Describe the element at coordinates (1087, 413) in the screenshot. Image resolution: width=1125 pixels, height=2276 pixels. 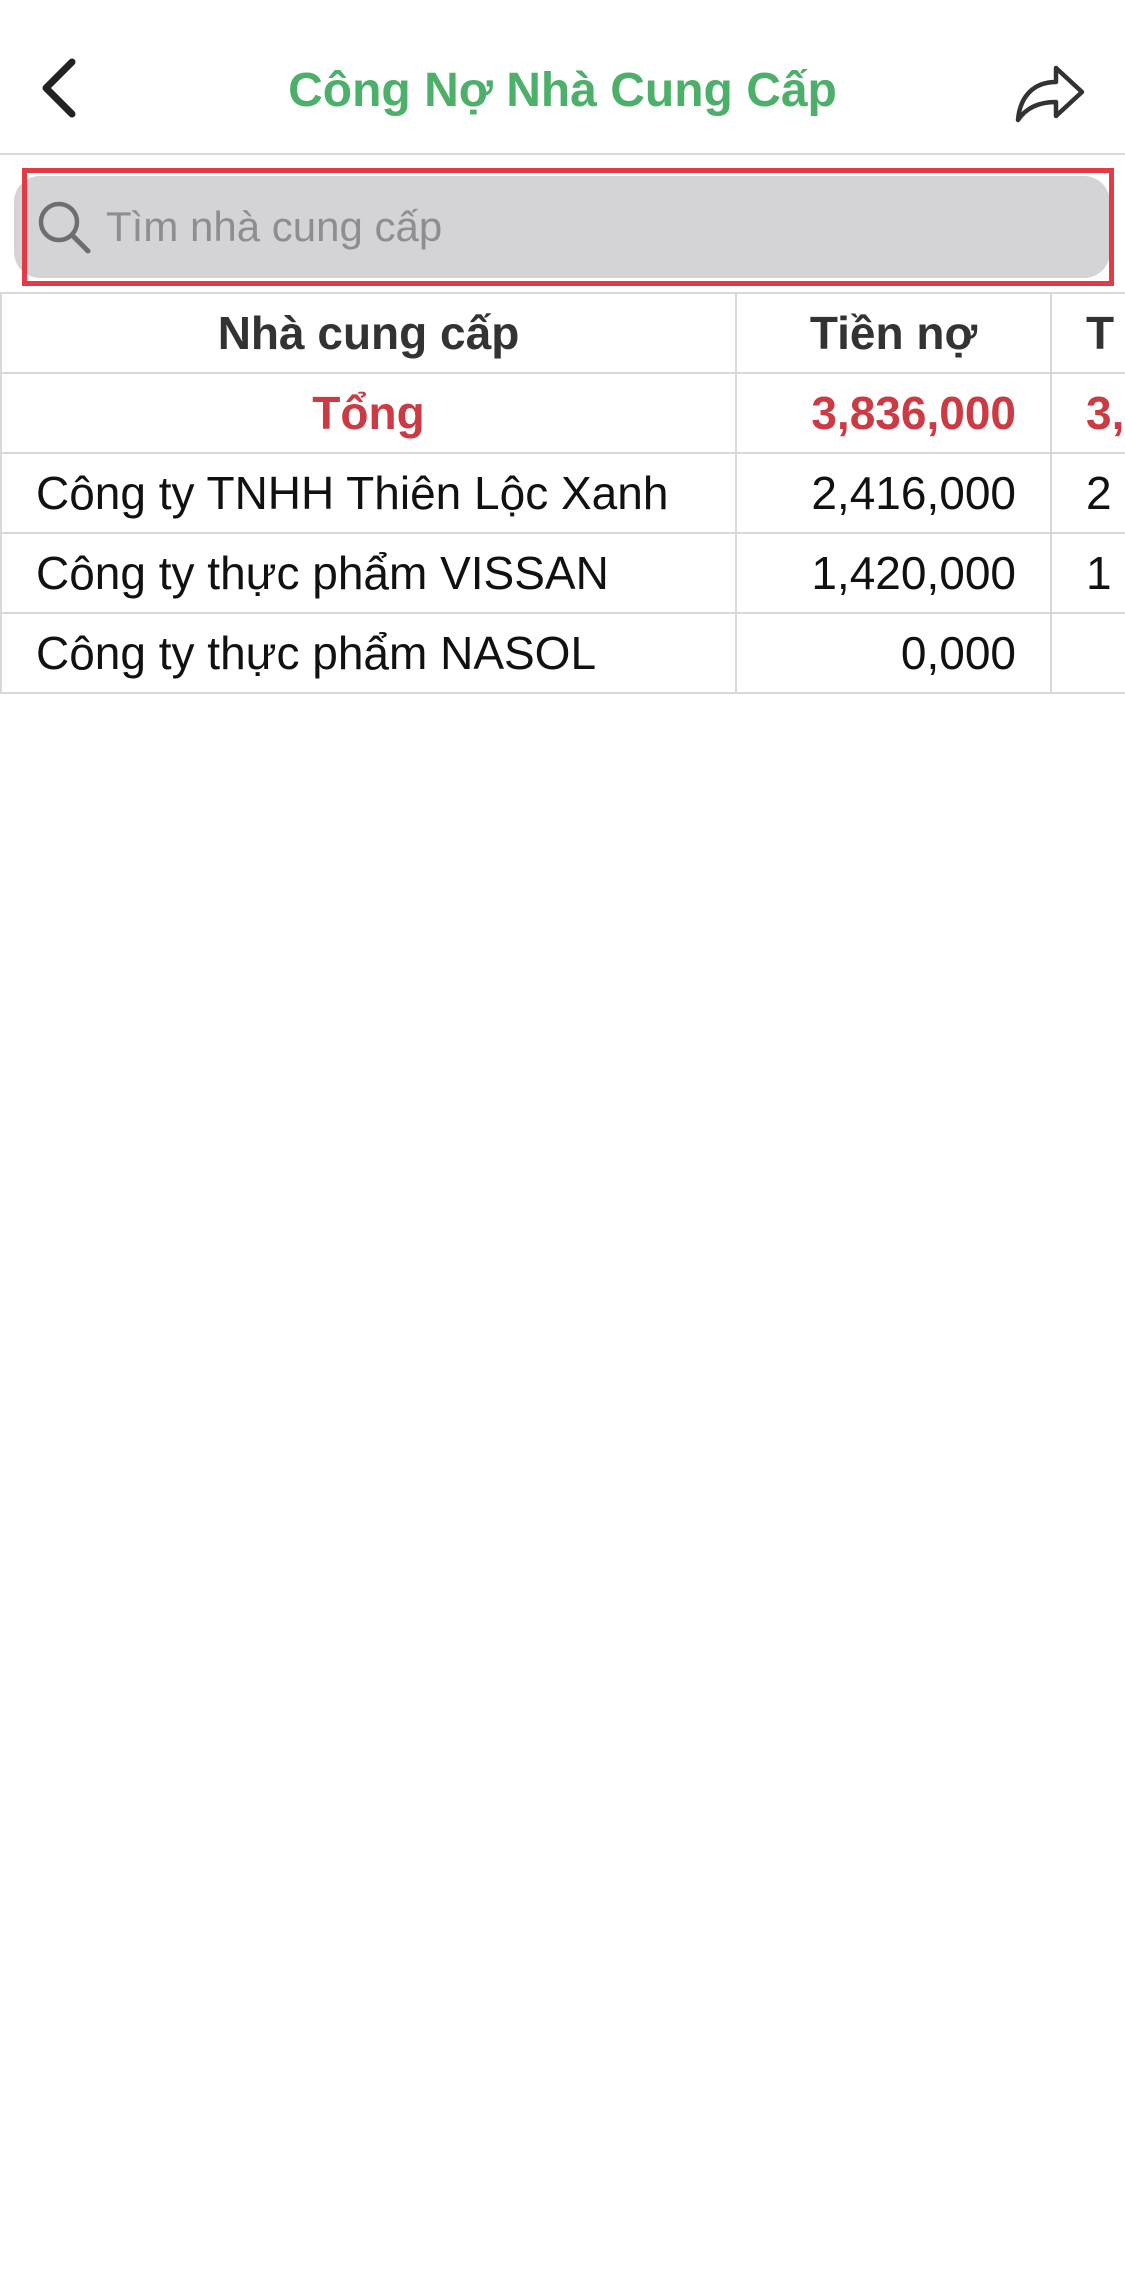
I see `total-extra: 3,` at that location.